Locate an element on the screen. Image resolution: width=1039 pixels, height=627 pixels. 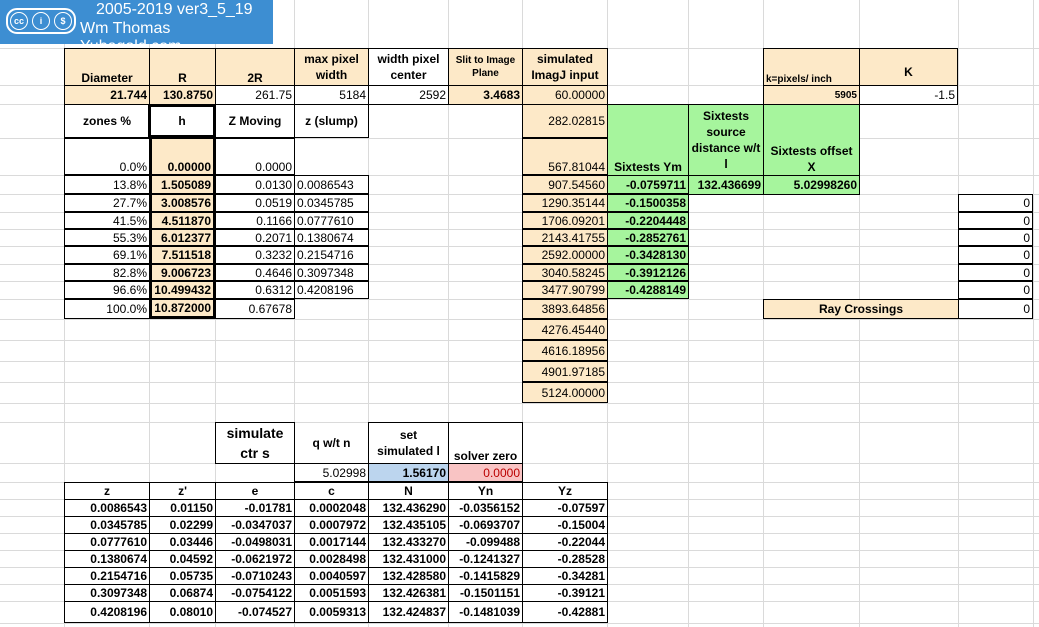
zone-zmoving-cell: 0.3232 is located at coordinates (255, 255).